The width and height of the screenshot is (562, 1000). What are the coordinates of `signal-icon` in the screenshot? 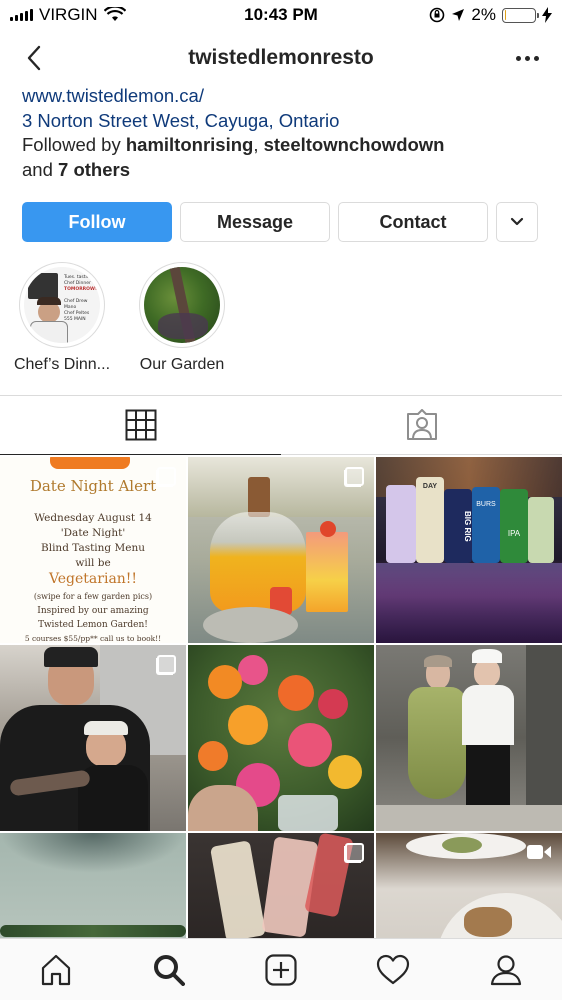 It's located at (21, 15).